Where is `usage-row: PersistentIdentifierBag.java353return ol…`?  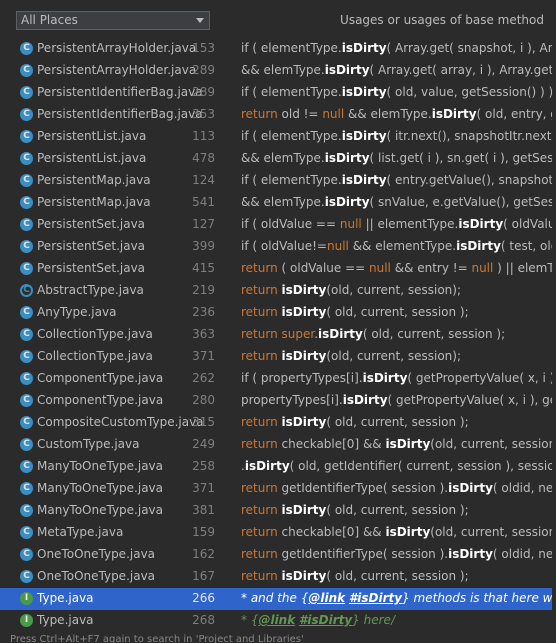 usage-row: PersistentIdentifierBag.java353return ol… is located at coordinates (278, 115).